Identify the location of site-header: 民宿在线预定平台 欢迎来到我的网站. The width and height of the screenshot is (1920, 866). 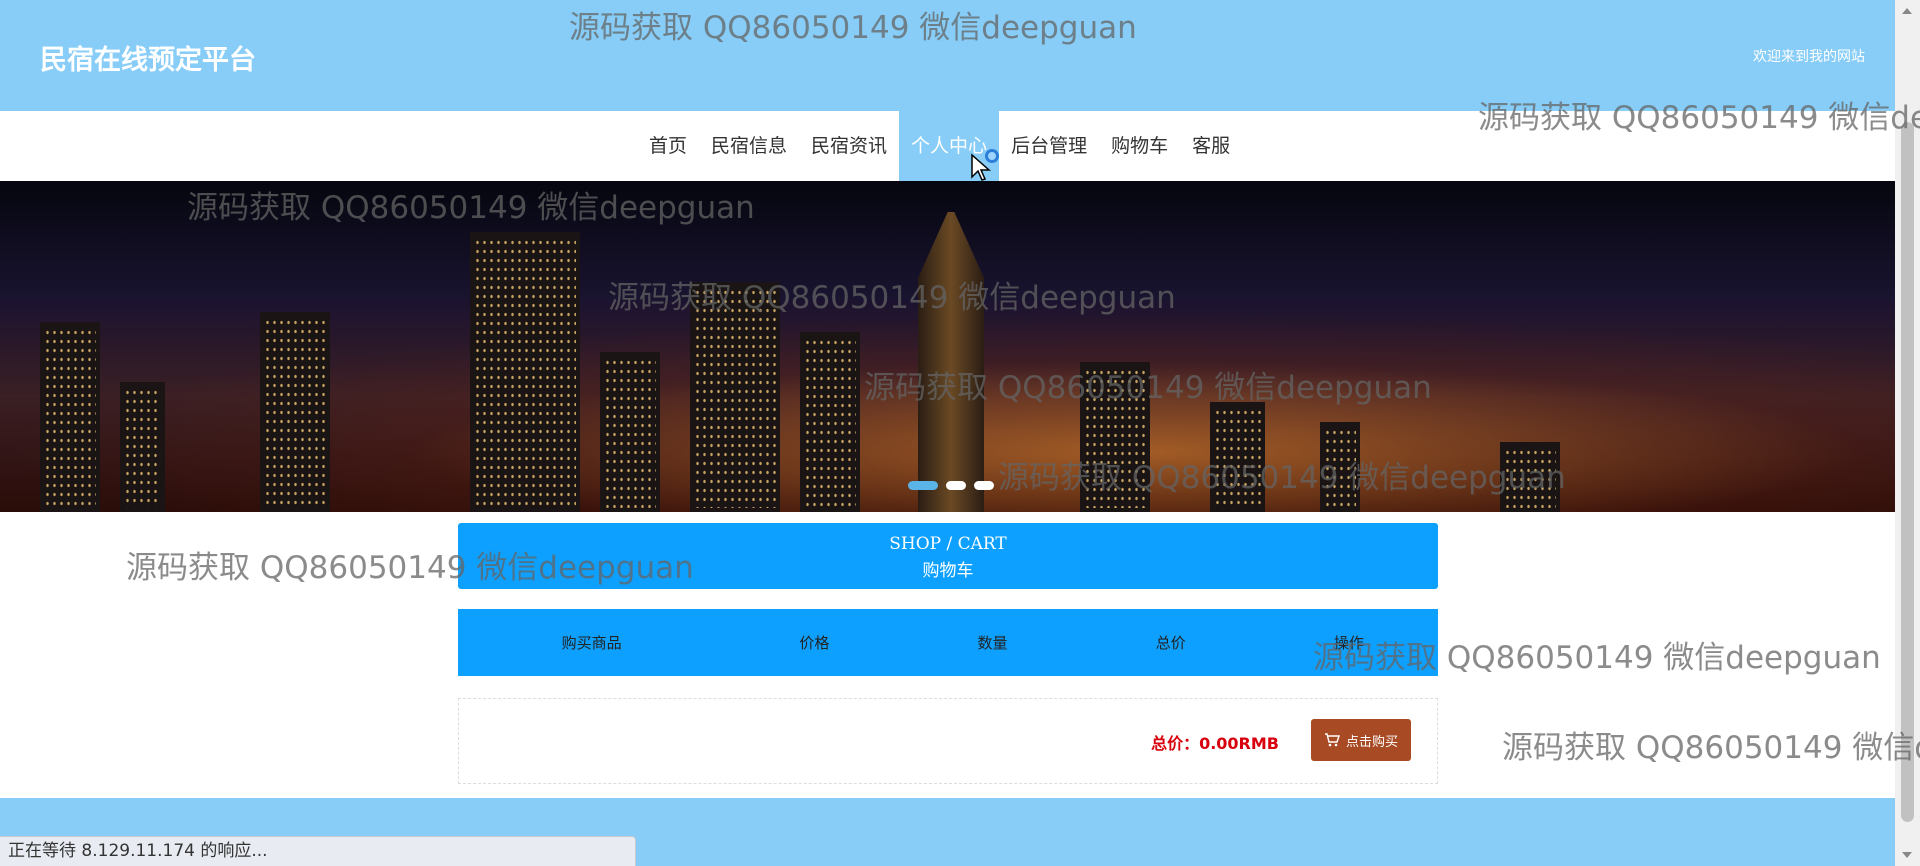
(947, 55).